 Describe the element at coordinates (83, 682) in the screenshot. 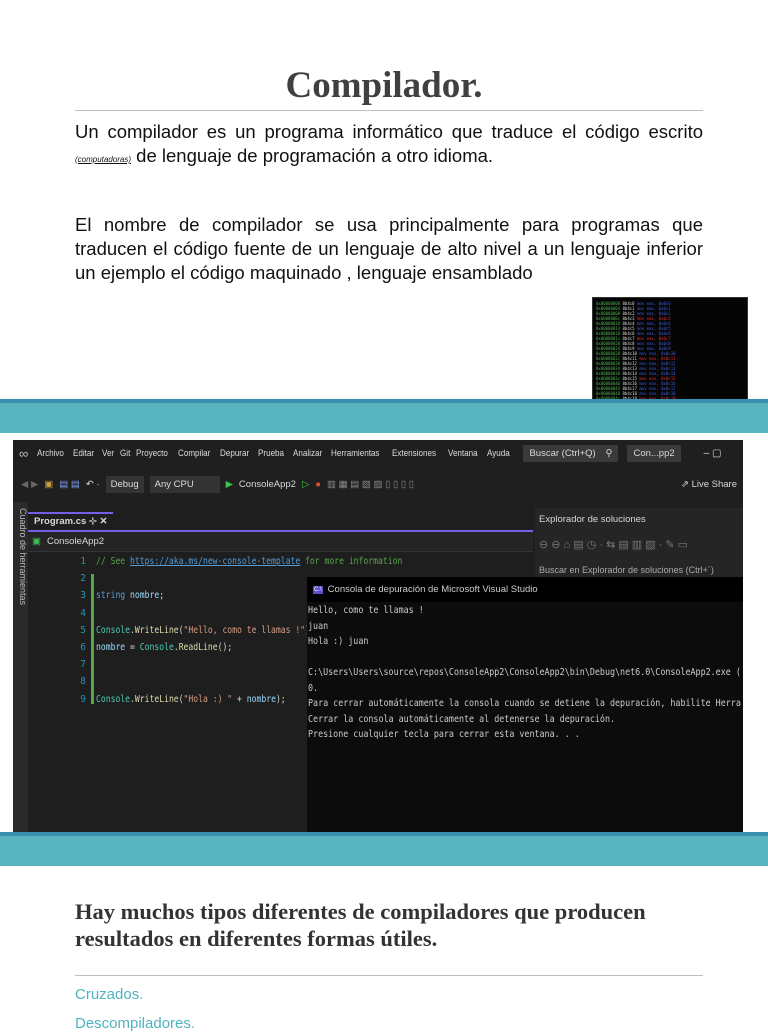

I see `line-number: 8` at that location.